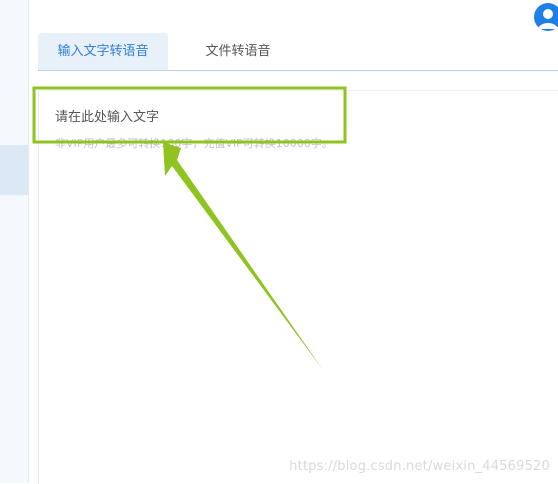 The height and width of the screenshot is (484, 558). I want to click on watermark: https://blog.csdn.net/weixin_44569520, so click(419, 466).